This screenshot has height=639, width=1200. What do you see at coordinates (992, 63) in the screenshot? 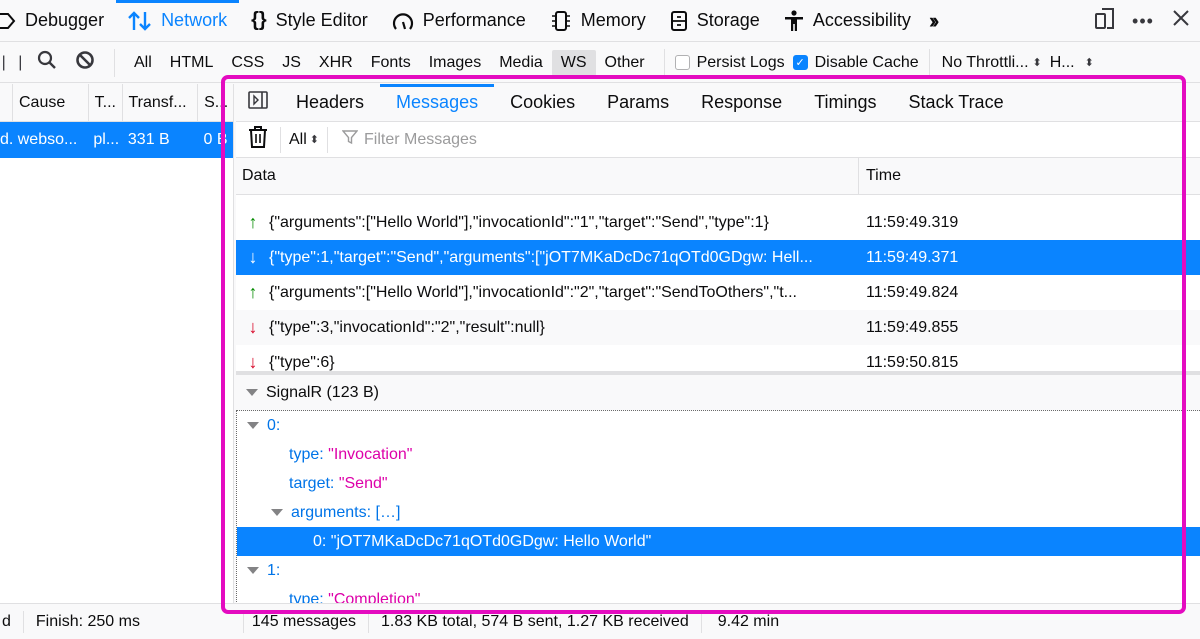
I see `throttling-select: No Throttli... ⬍` at bounding box center [992, 63].